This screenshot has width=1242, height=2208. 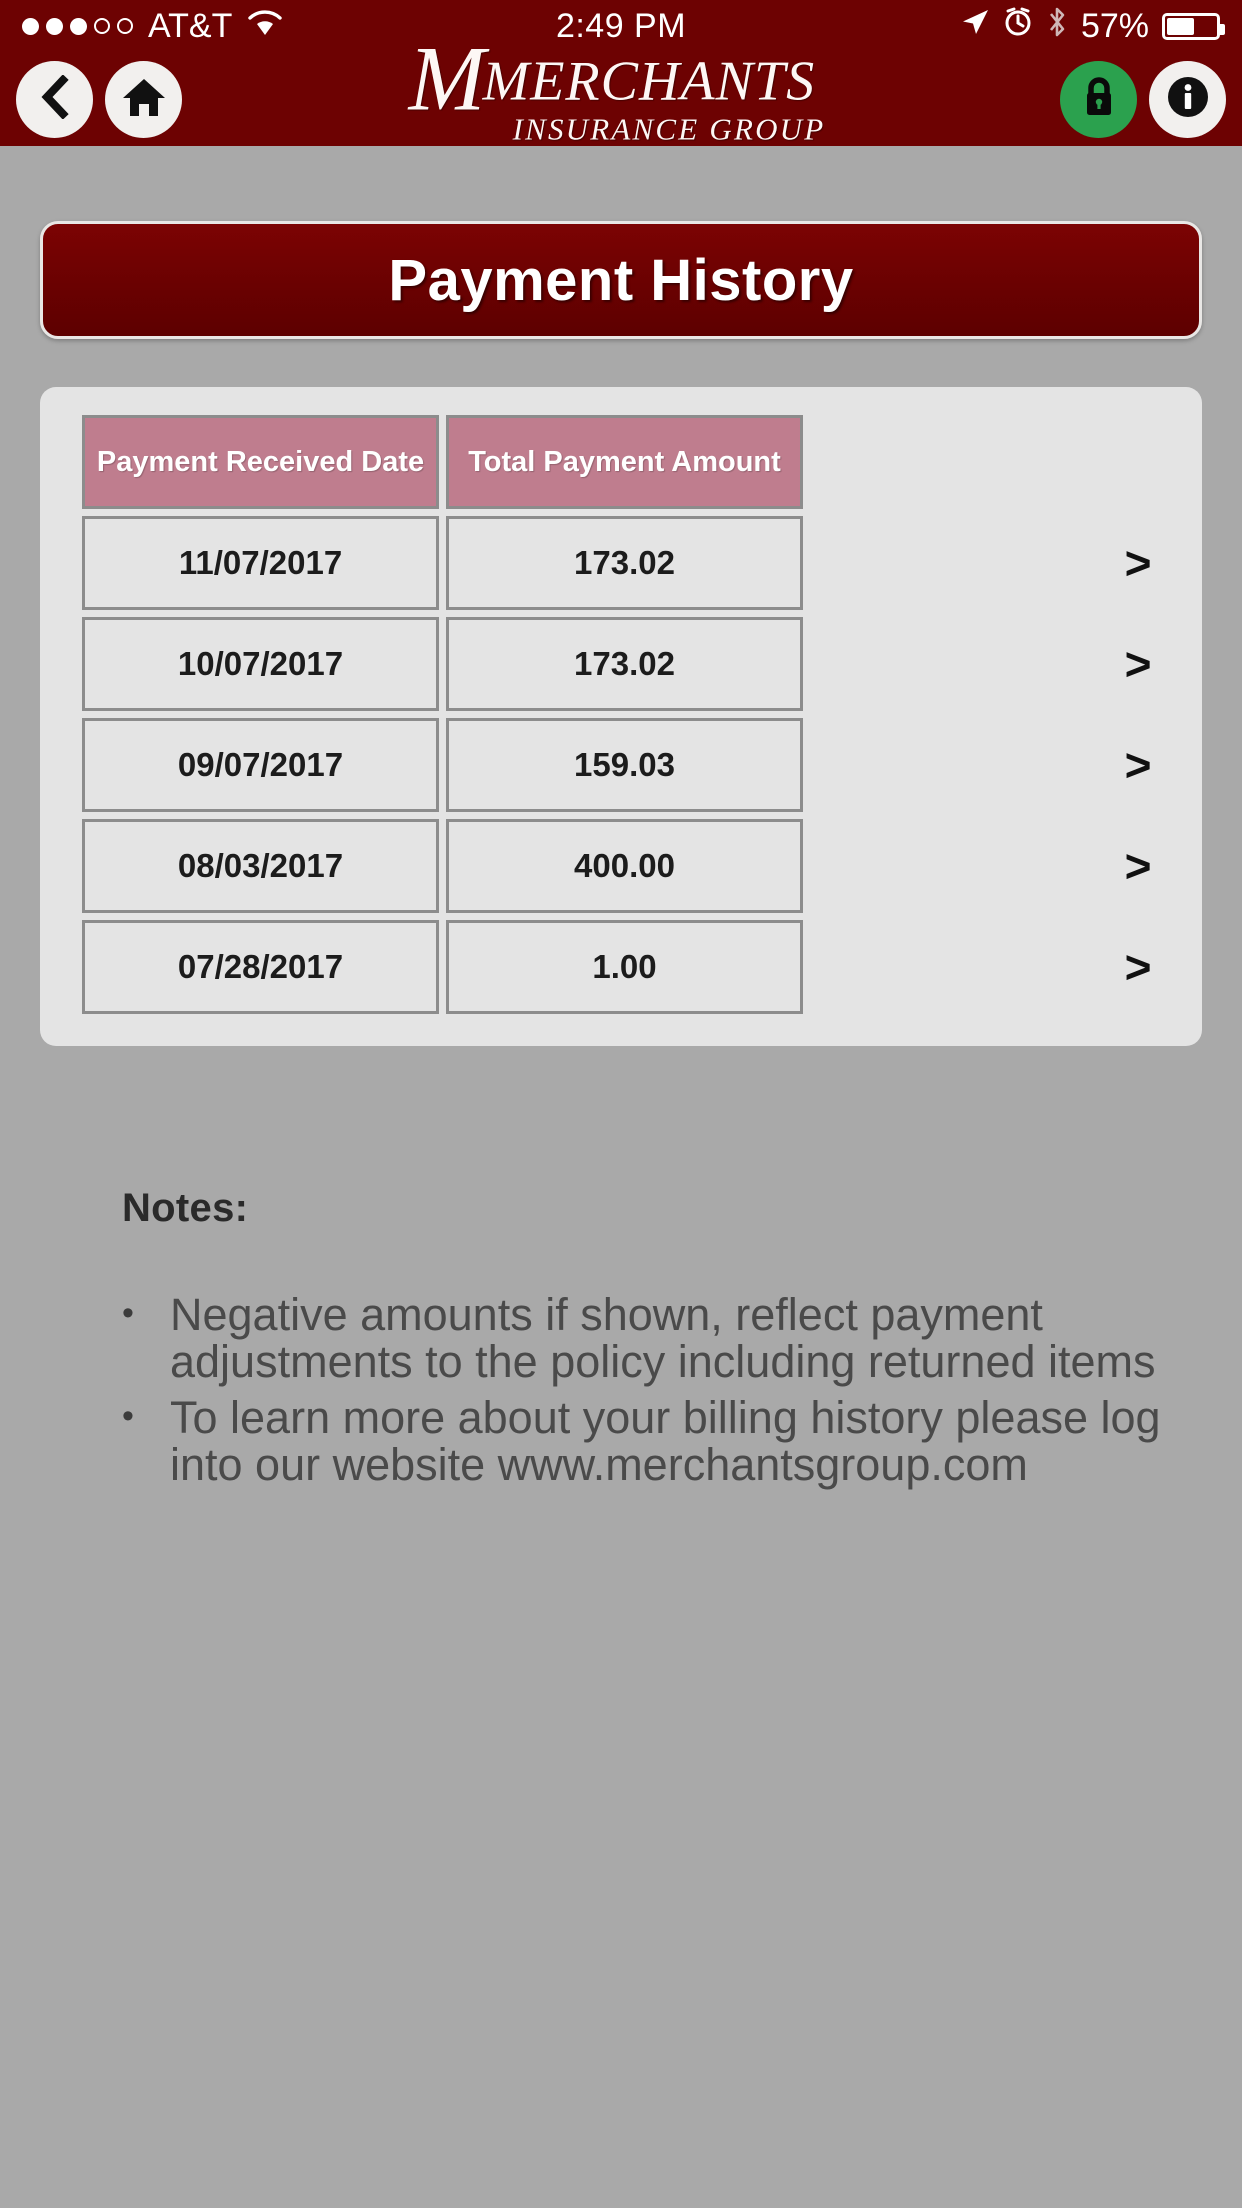 I want to click on page-title: Payment History, so click(x=621, y=280).